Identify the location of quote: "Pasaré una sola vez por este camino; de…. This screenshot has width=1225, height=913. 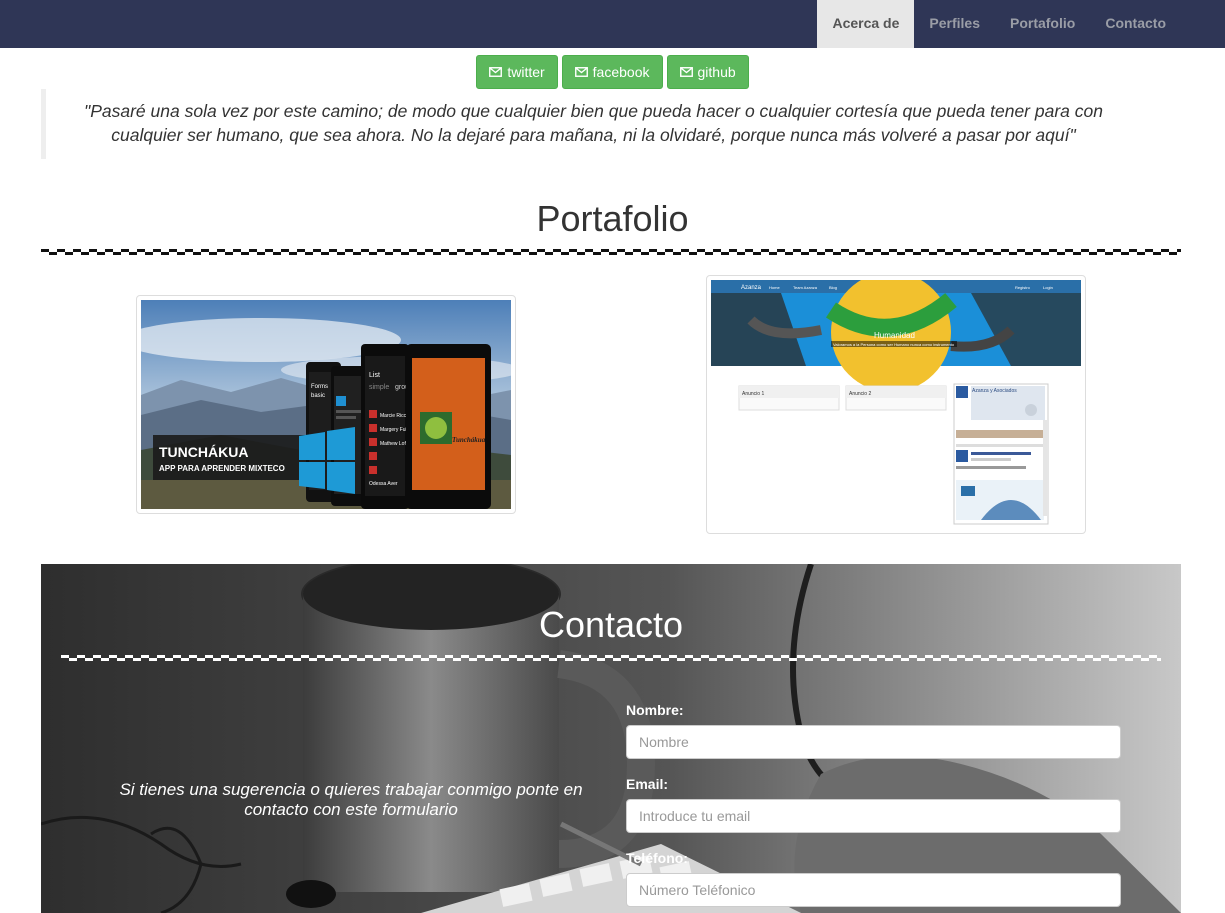
(591, 124).